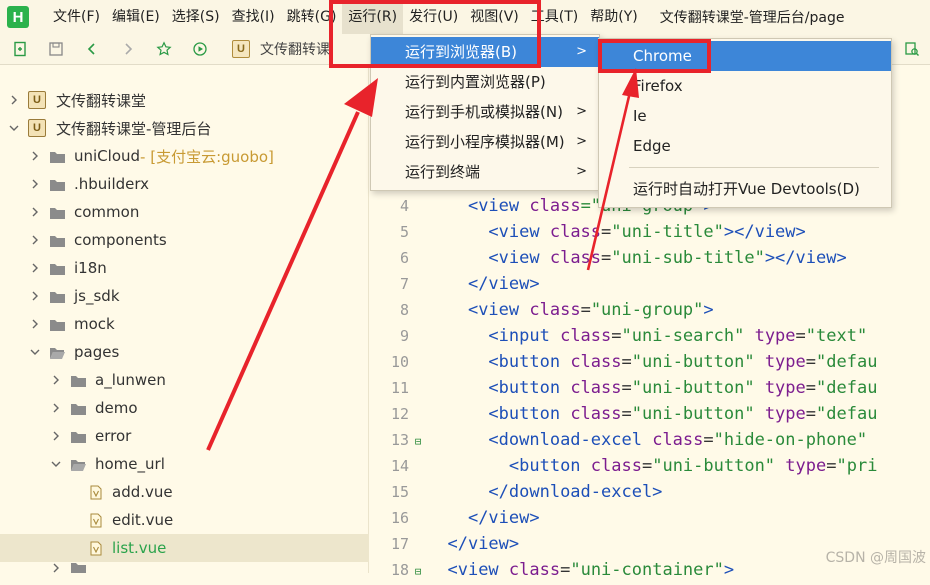 This screenshot has height=585, width=930. What do you see at coordinates (130, 464) in the screenshot?
I see `tree-item-label: home_url` at bounding box center [130, 464].